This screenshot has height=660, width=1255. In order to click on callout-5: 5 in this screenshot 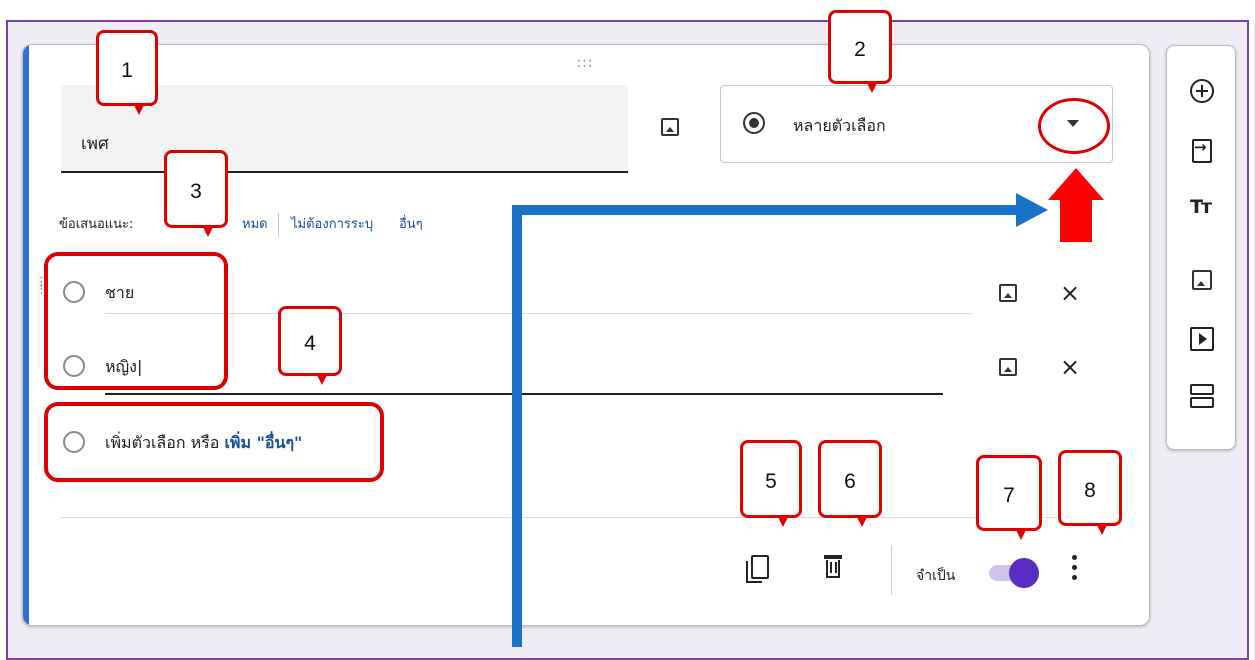, I will do `click(771, 483)`.